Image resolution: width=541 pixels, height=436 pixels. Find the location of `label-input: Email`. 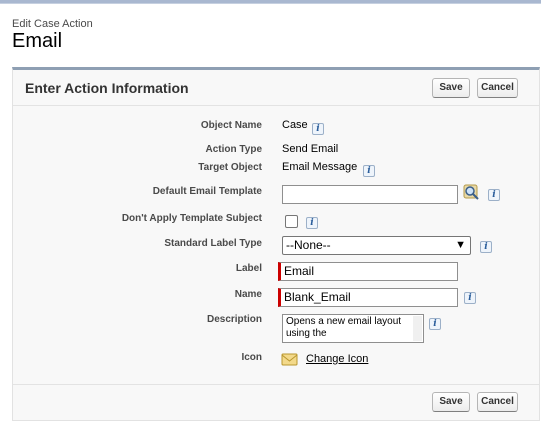

label-input: Email is located at coordinates (368, 271).